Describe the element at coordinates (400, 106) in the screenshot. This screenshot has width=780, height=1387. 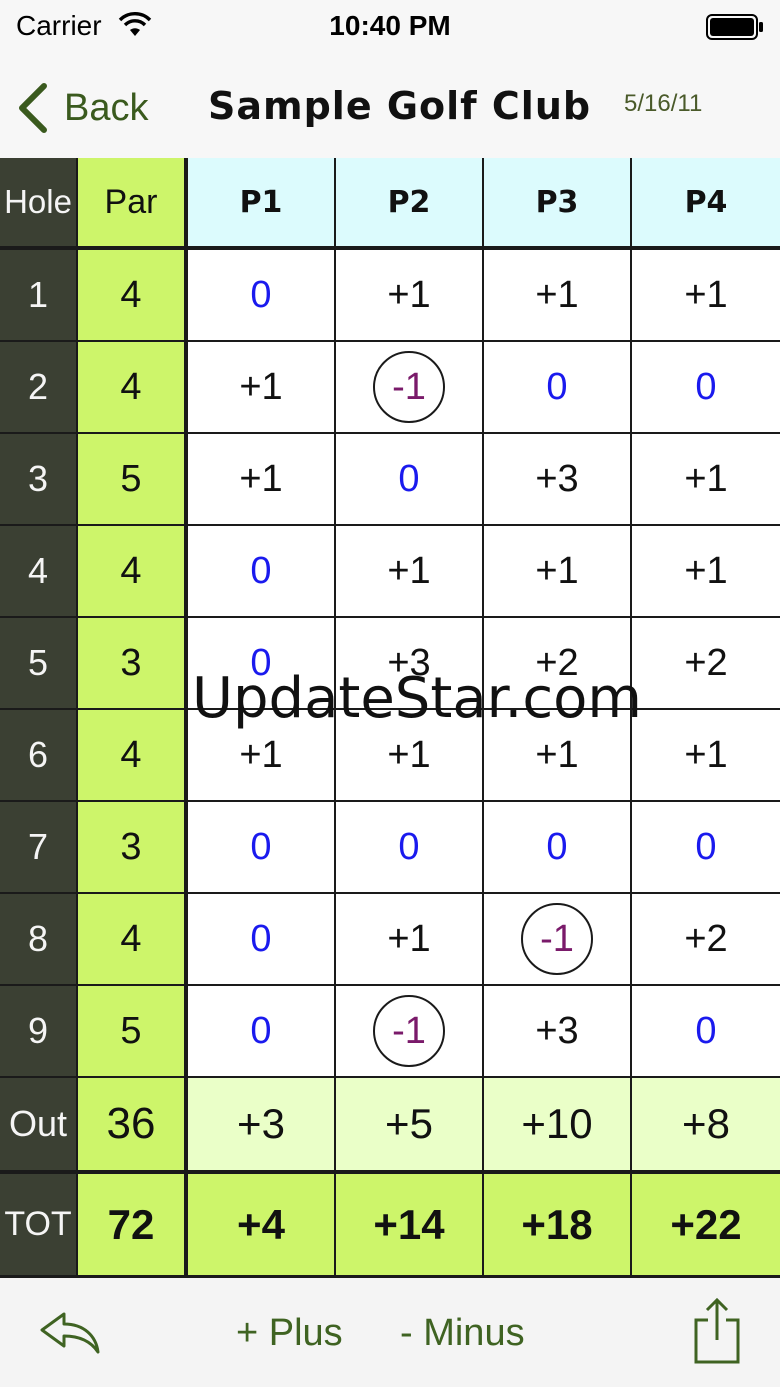
I see `page-title: Sample Golf Club` at that location.